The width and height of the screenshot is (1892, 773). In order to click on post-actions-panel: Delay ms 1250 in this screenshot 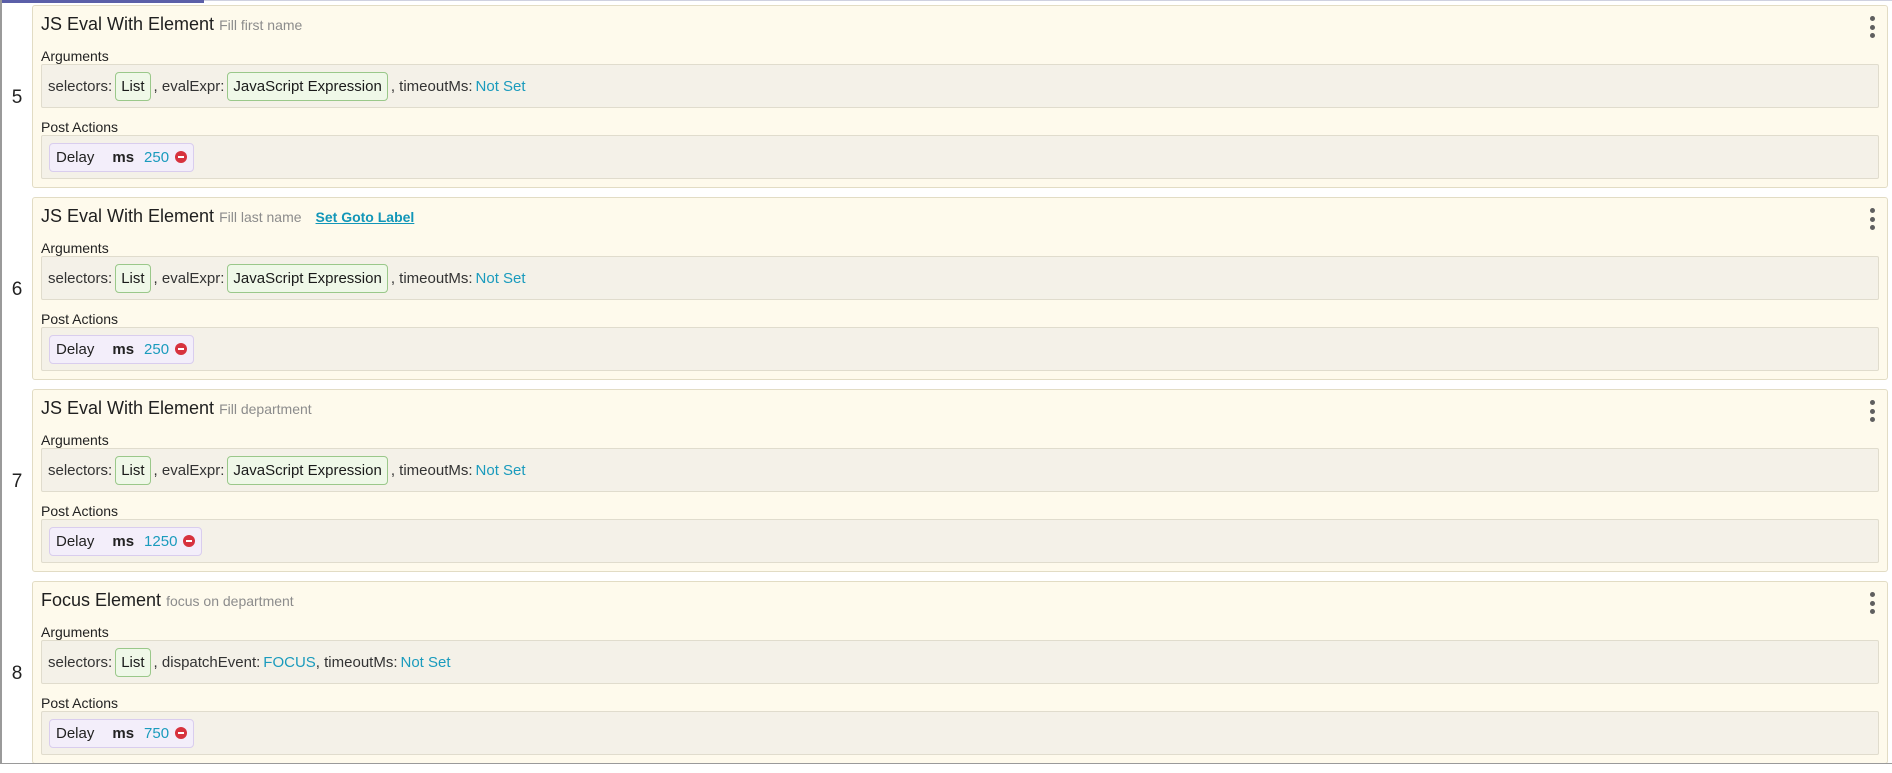, I will do `click(960, 541)`.